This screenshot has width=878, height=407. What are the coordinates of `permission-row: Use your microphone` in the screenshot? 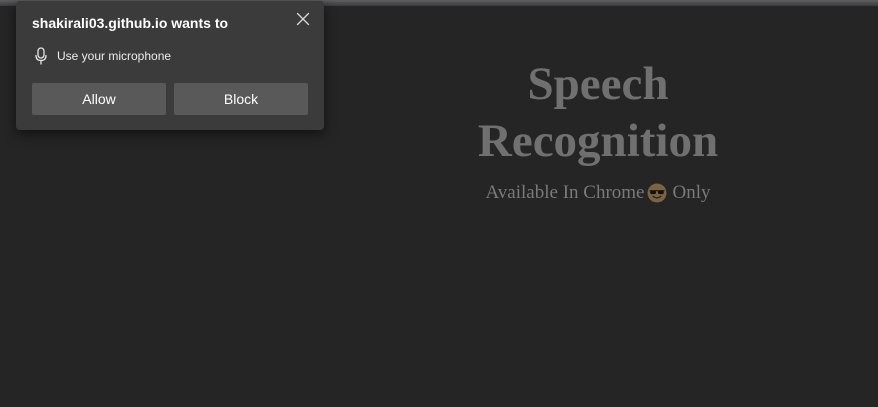 It's located at (102, 56).